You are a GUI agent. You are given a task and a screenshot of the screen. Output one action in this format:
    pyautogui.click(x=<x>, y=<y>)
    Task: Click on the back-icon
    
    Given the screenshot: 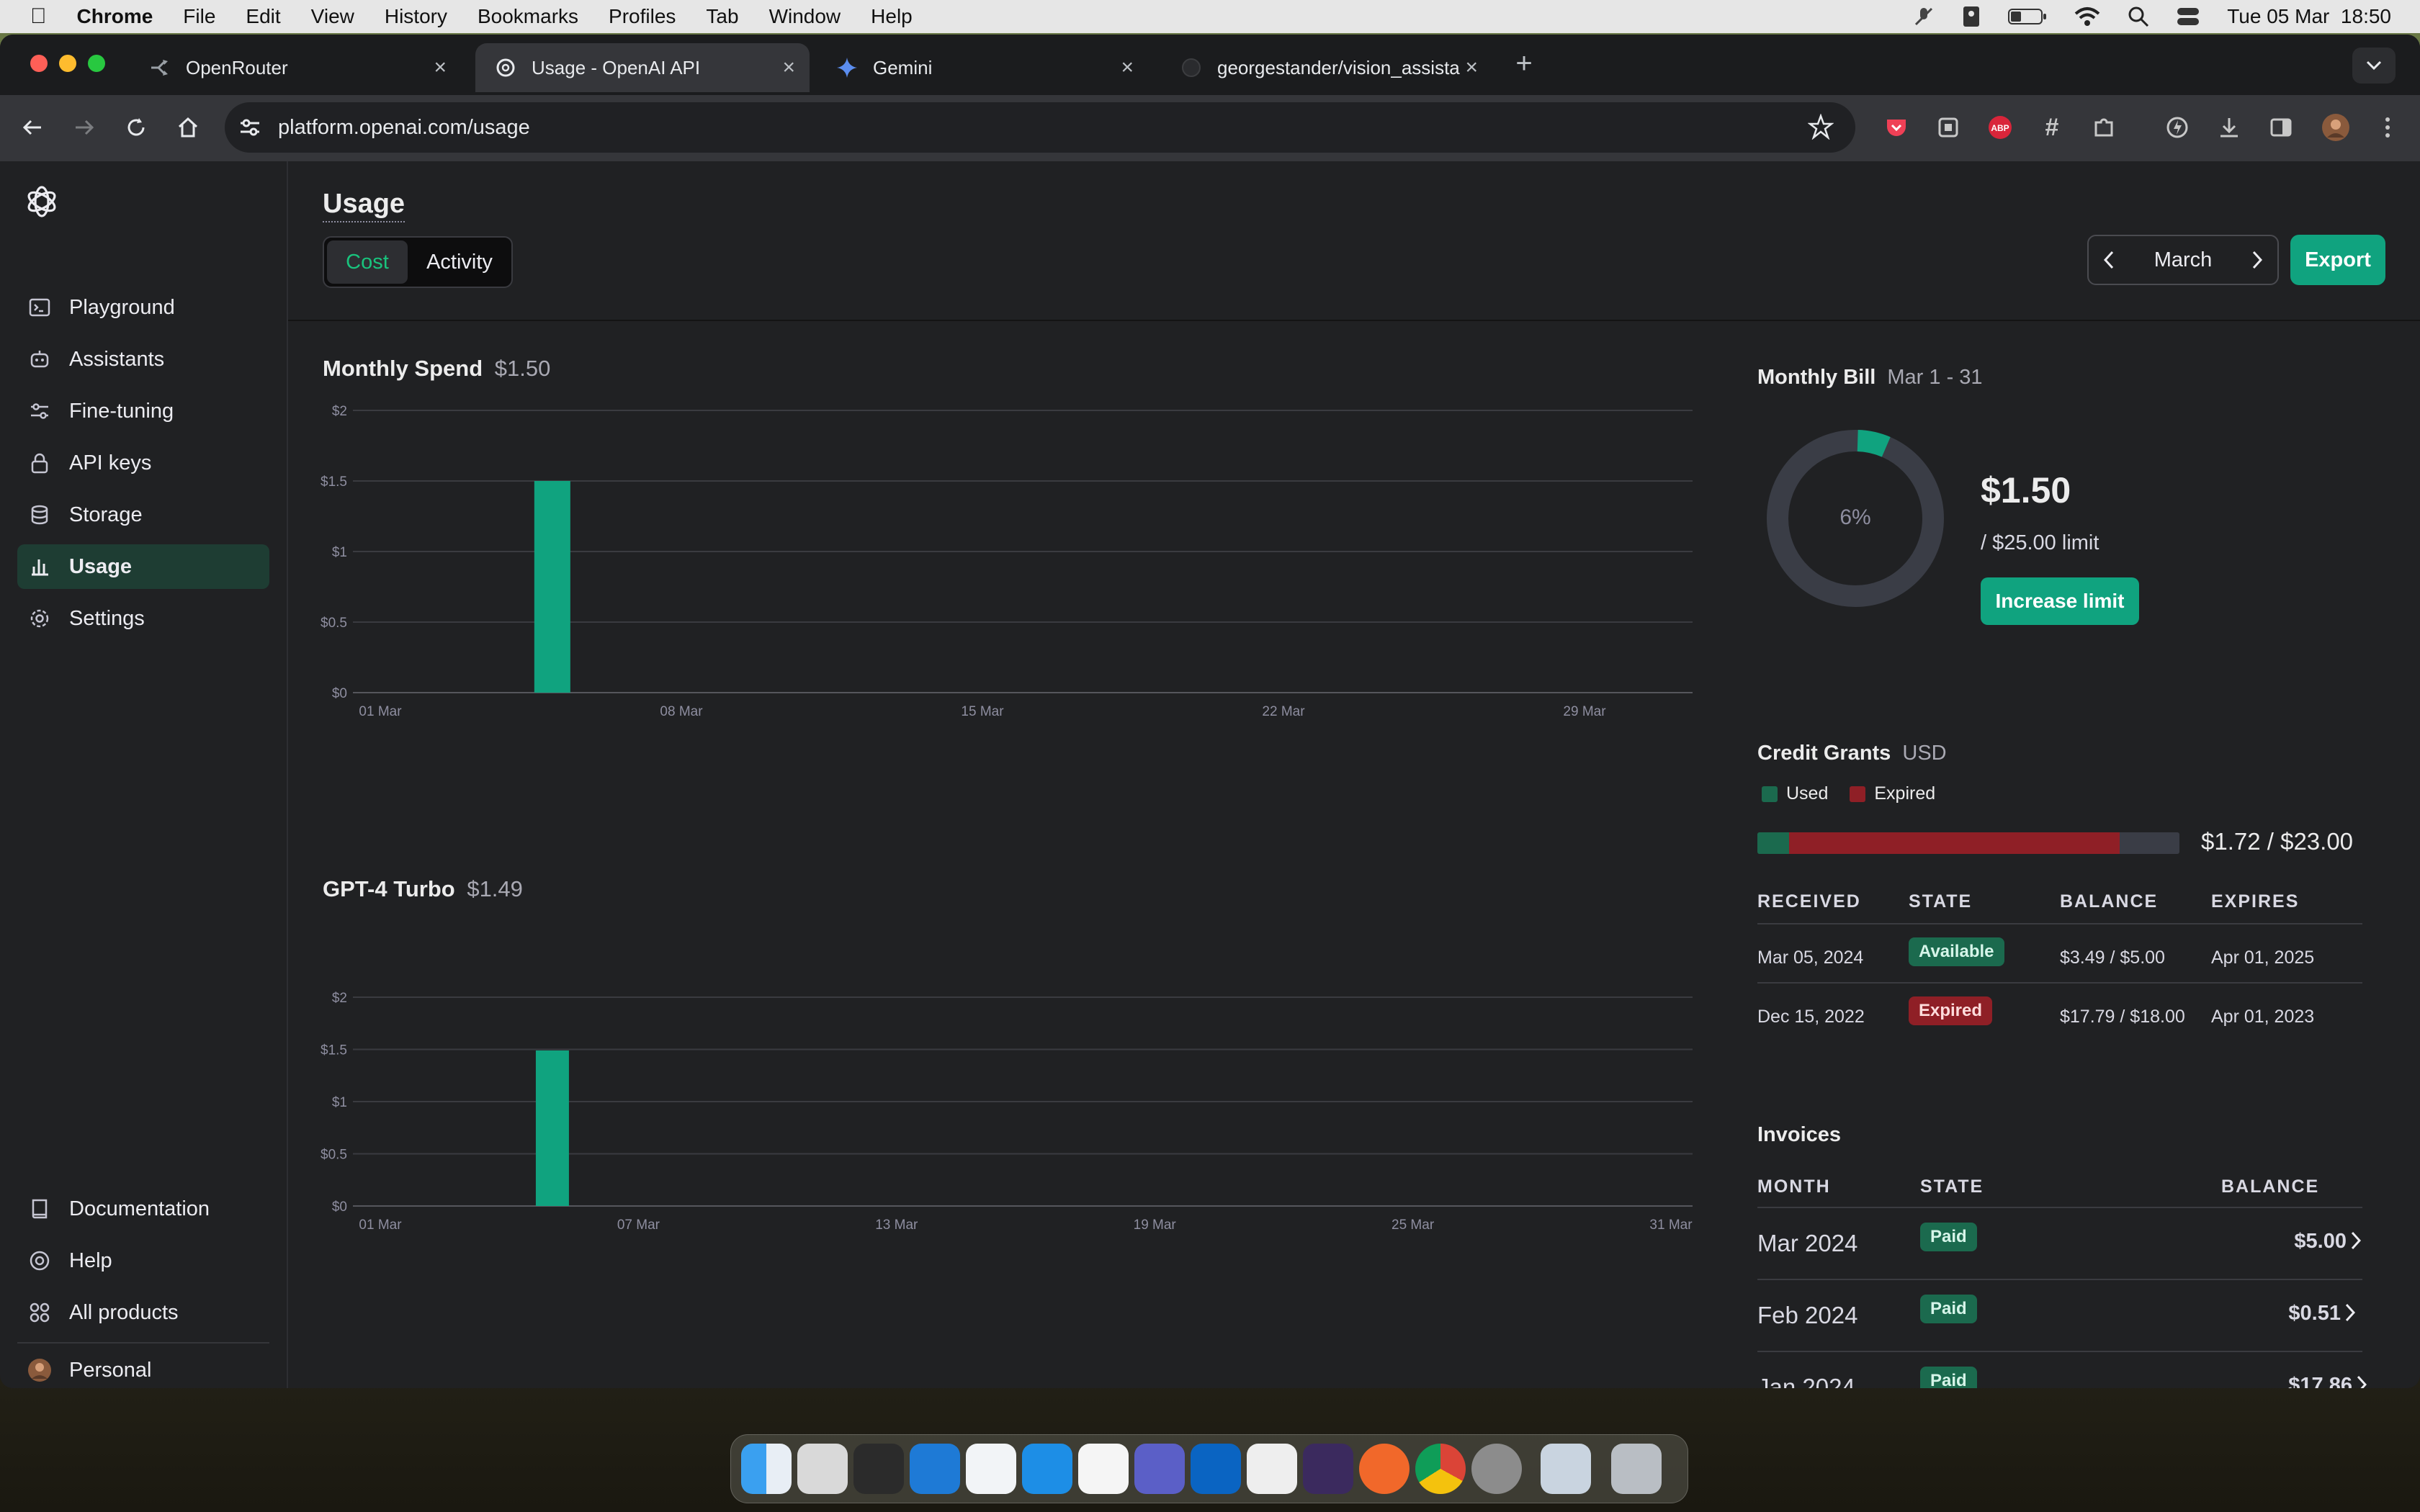 What is the action you would take?
    pyautogui.click(x=32, y=127)
    